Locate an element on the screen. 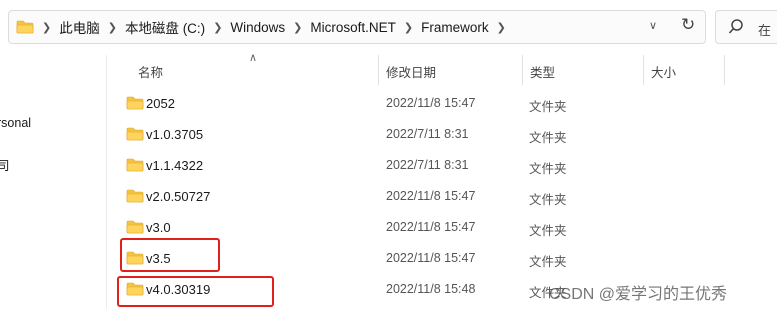 This screenshot has height=309, width=777. column-header-modified: 修改日期 is located at coordinates (411, 71).